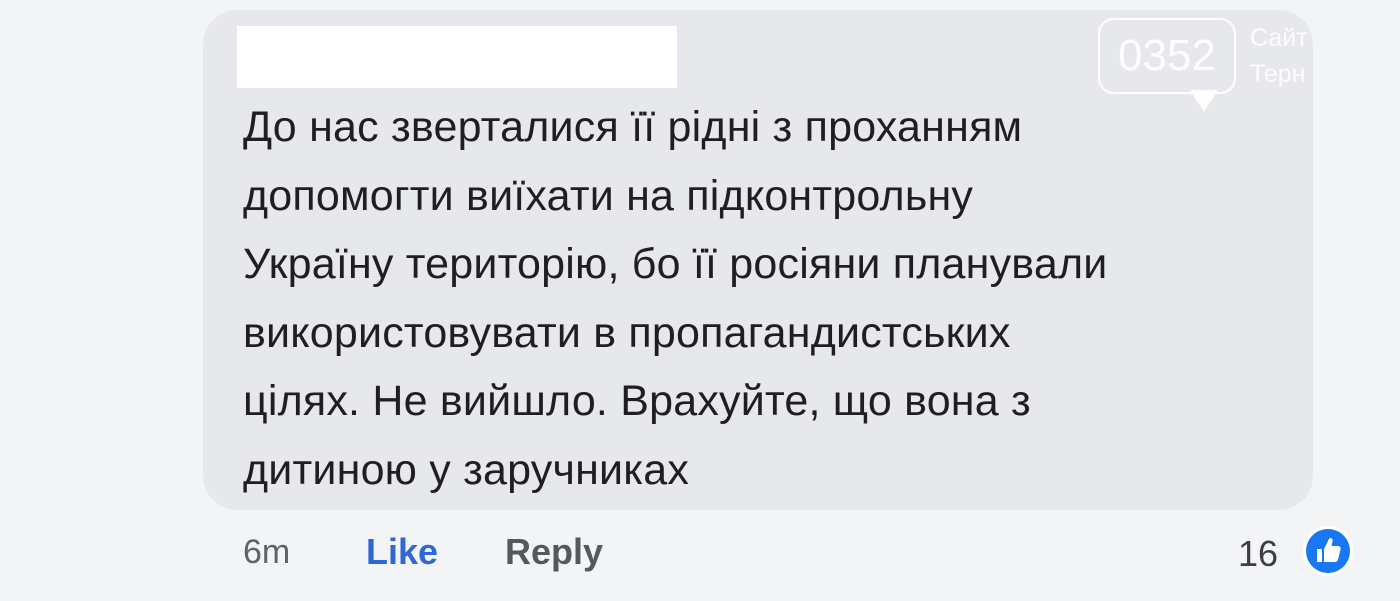 The width and height of the screenshot is (1400, 601). I want to click on watermark-text-line1: Сайт, so click(1279, 38).